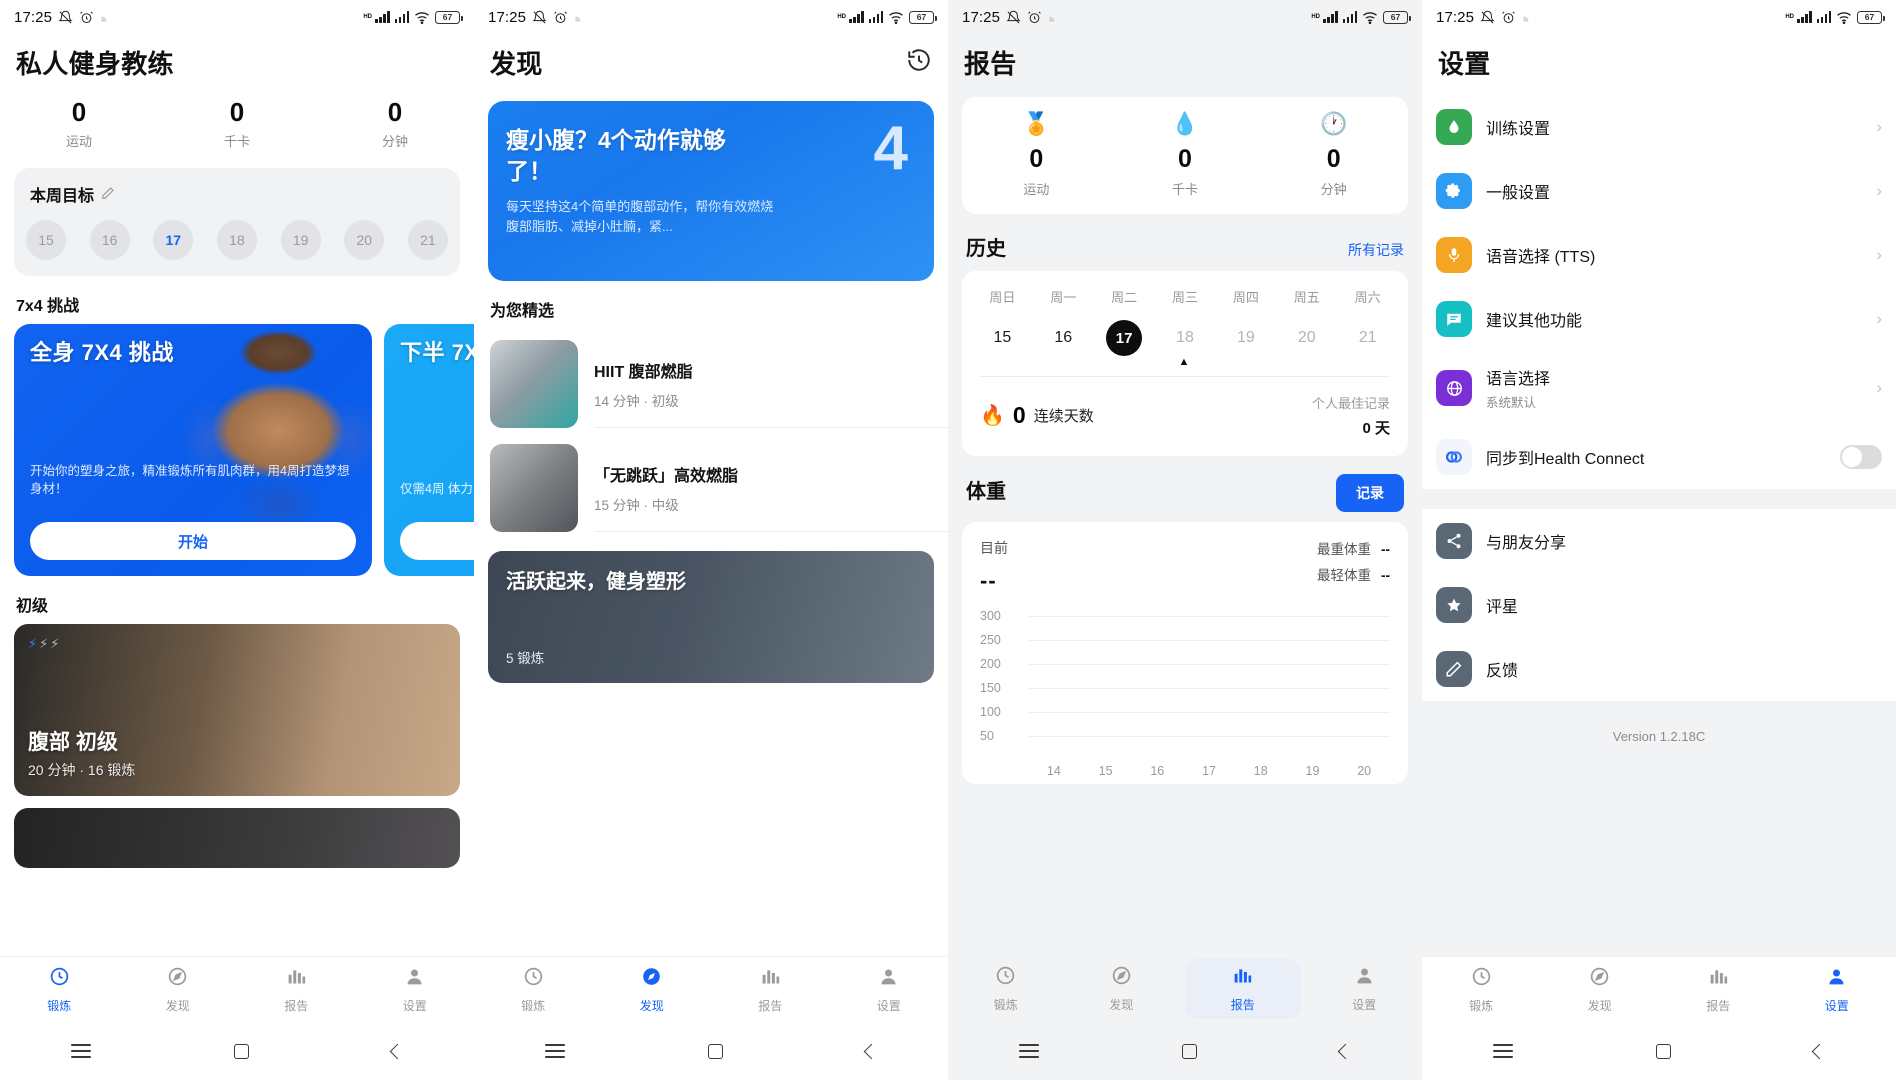 The width and height of the screenshot is (1896, 1080). I want to click on date-cell-selected-value: 17, so click(1124, 338).